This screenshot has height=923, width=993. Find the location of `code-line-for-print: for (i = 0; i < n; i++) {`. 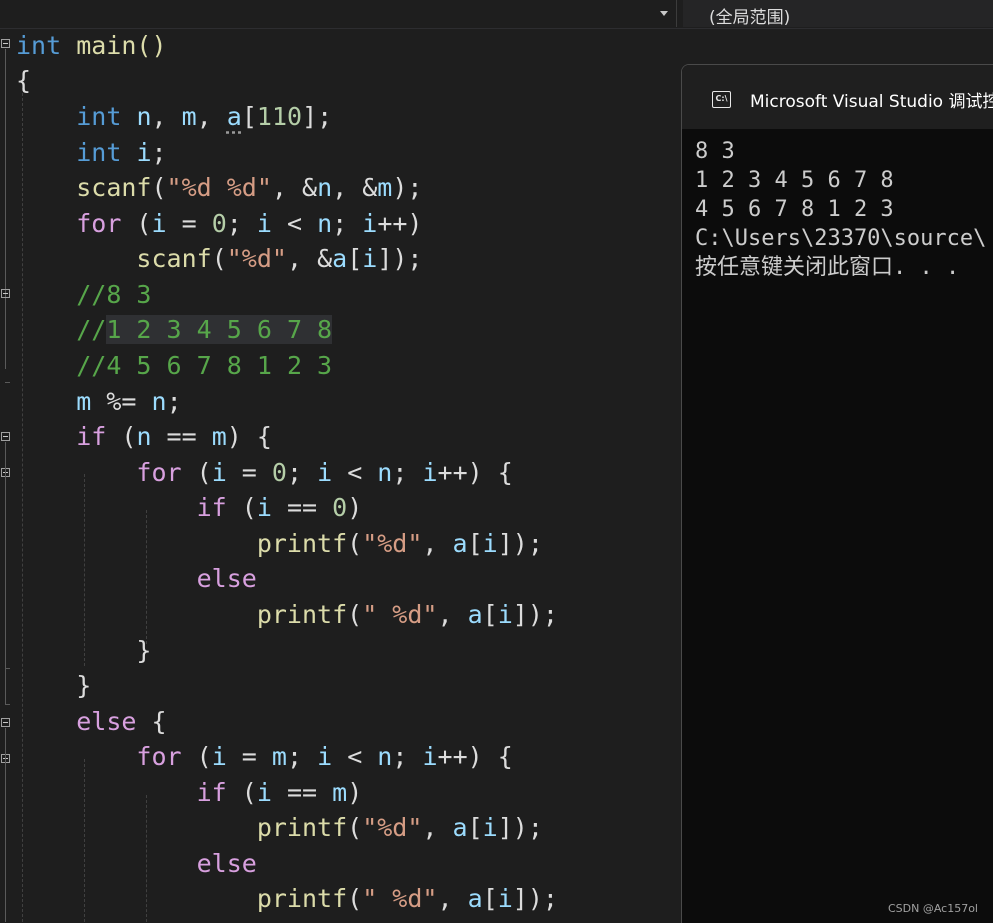

code-line-for-print: for (i = 0; i < n; i++) { is located at coordinates (264, 473).